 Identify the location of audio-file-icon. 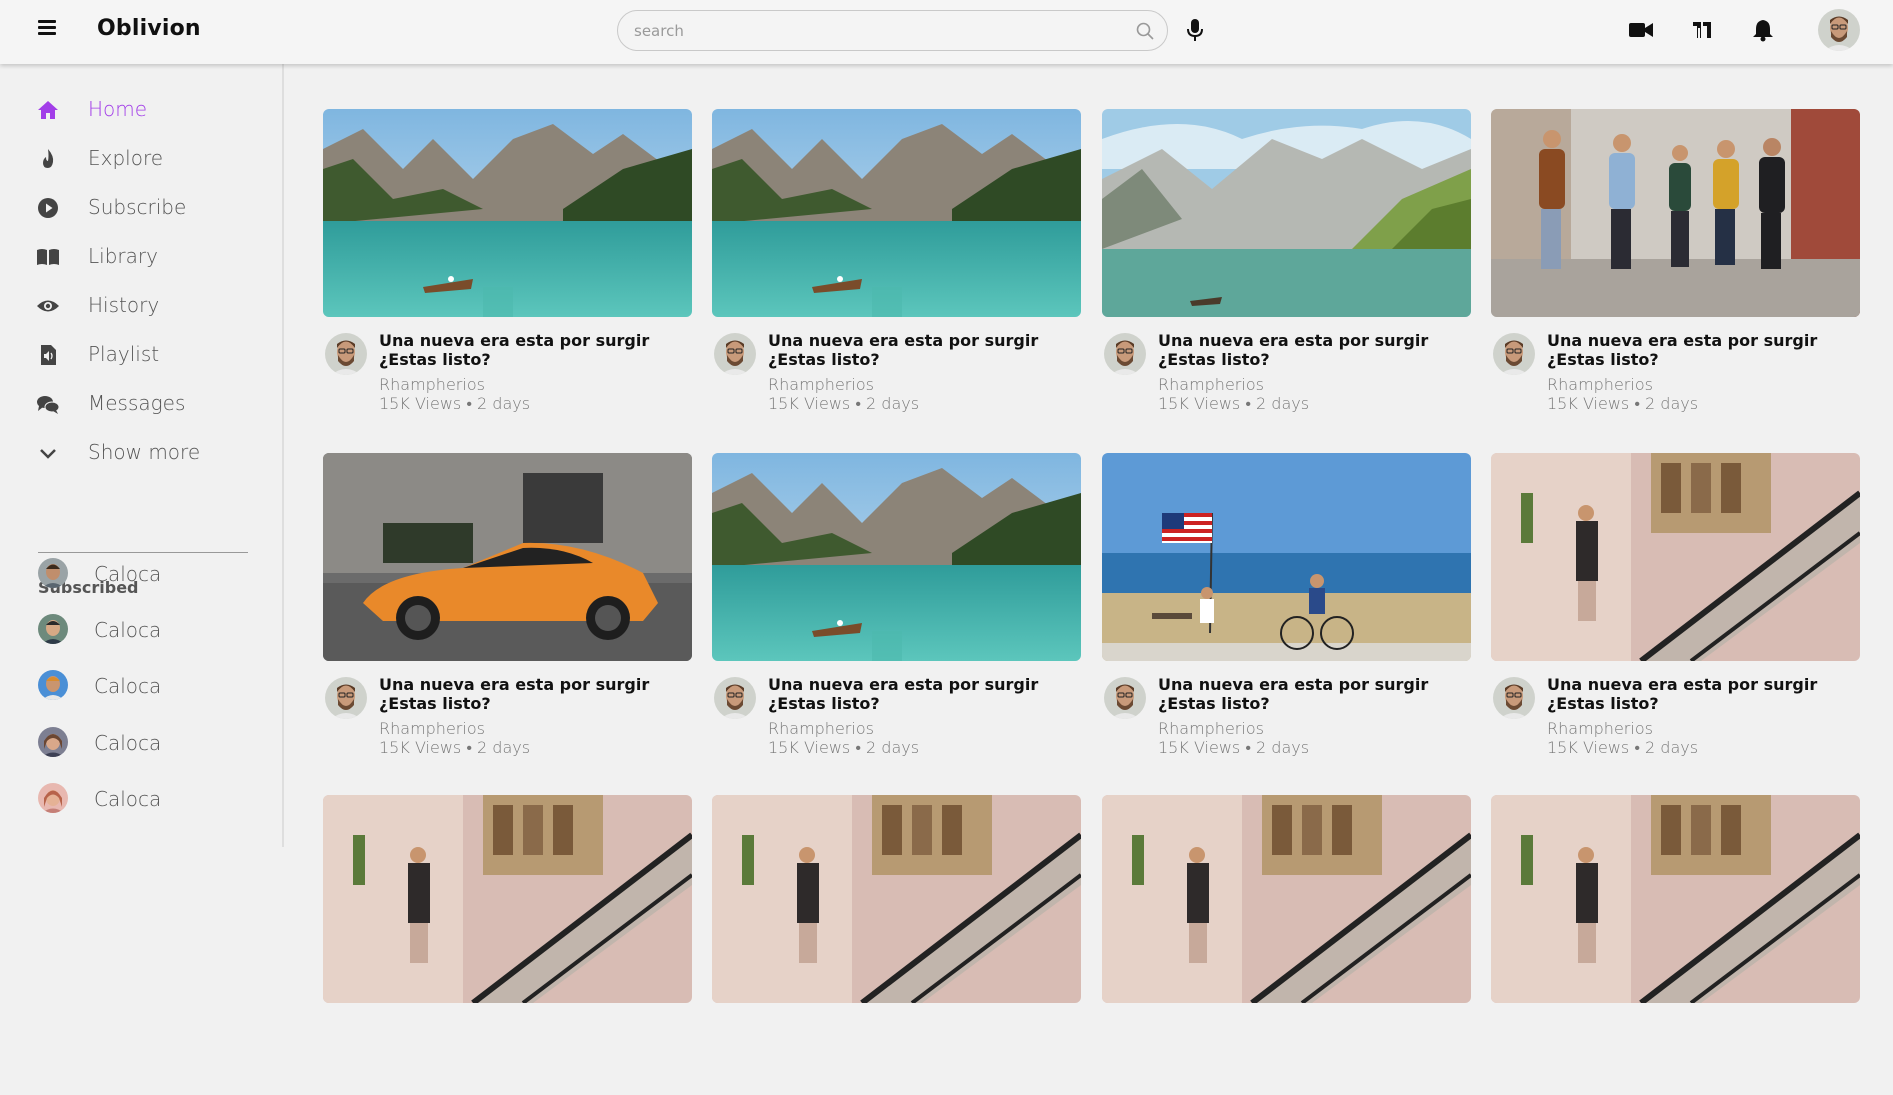
(48, 355).